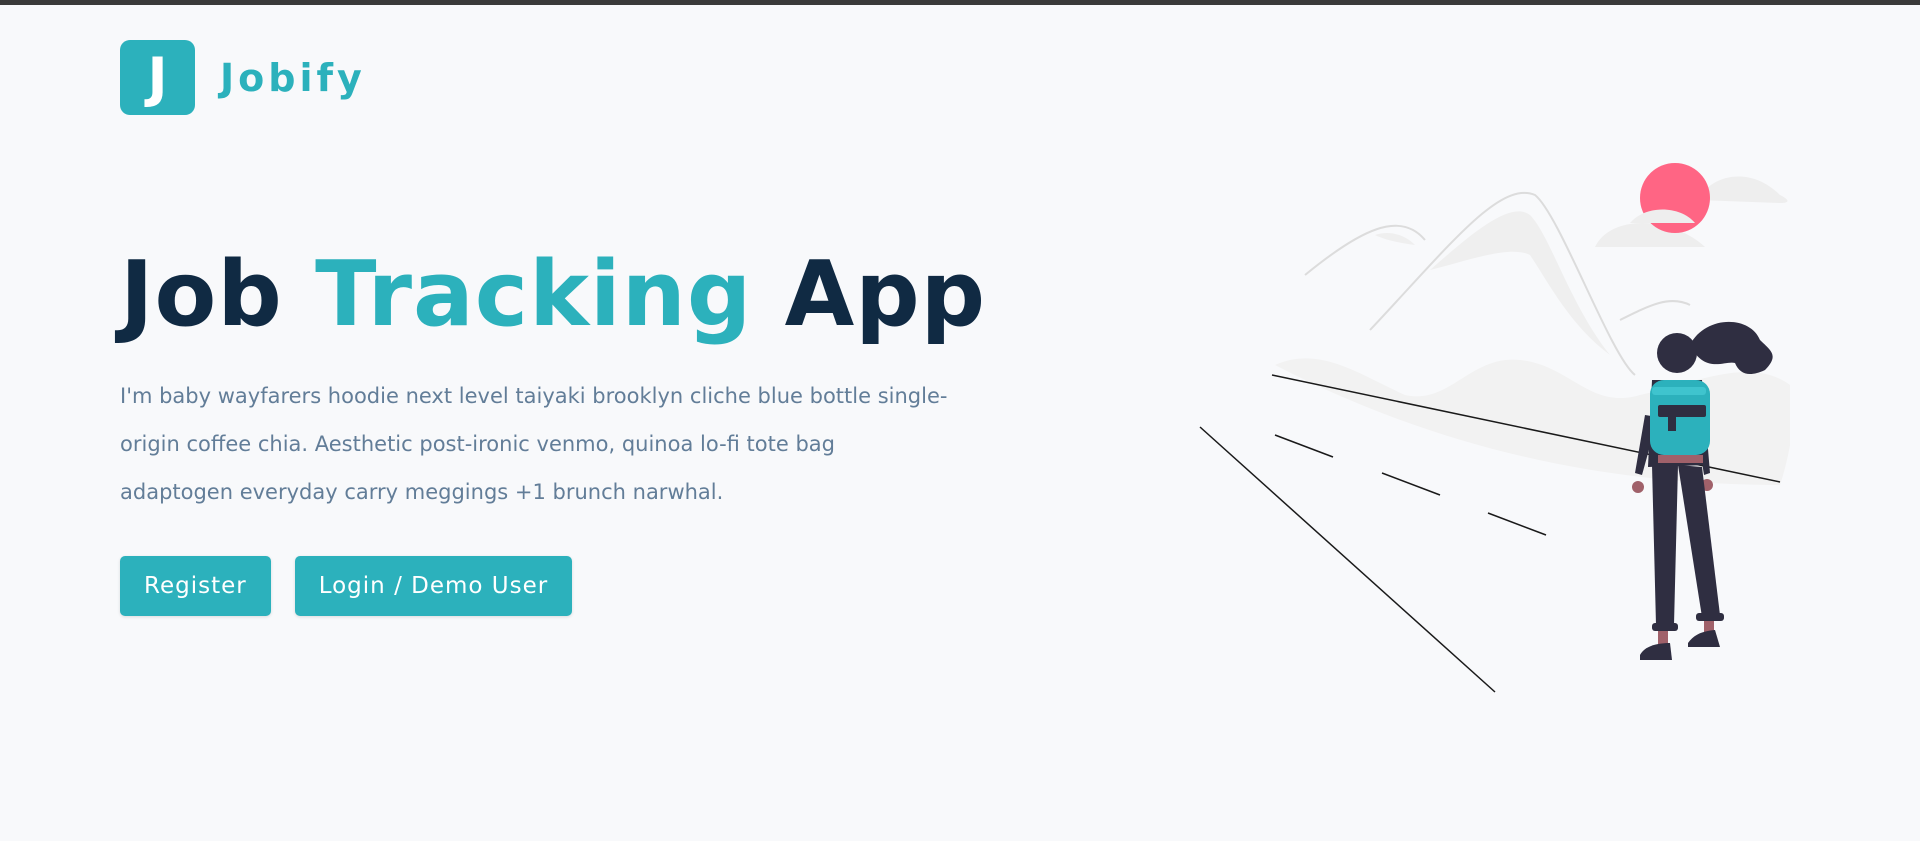 This screenshot has height=841, width=1920. I want to click on woman-figure, so click(1702, 490).